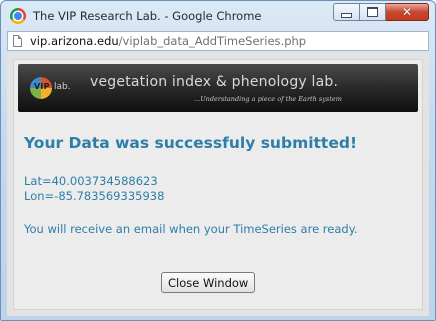 This screenshot has width=436, height=321. Describe the element at coordinates (212, 41) in the screenshot. I see `url-path: /viplab_data_AddTimeSeries.php` at that location.